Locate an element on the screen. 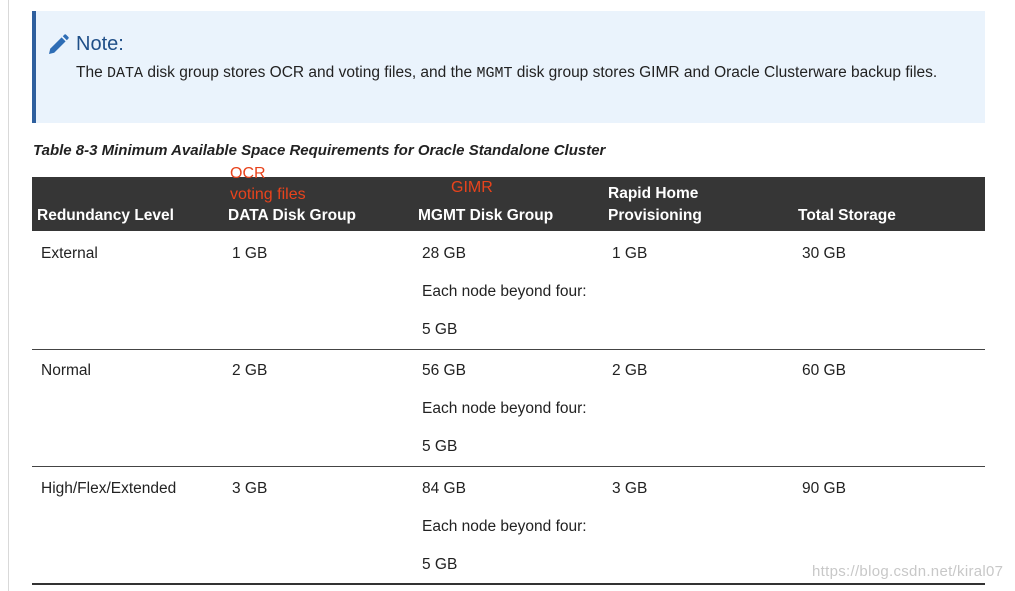 This screenshot has height=591, width=1015. cell-data: 2 GB is located at coordinates (250, 370).